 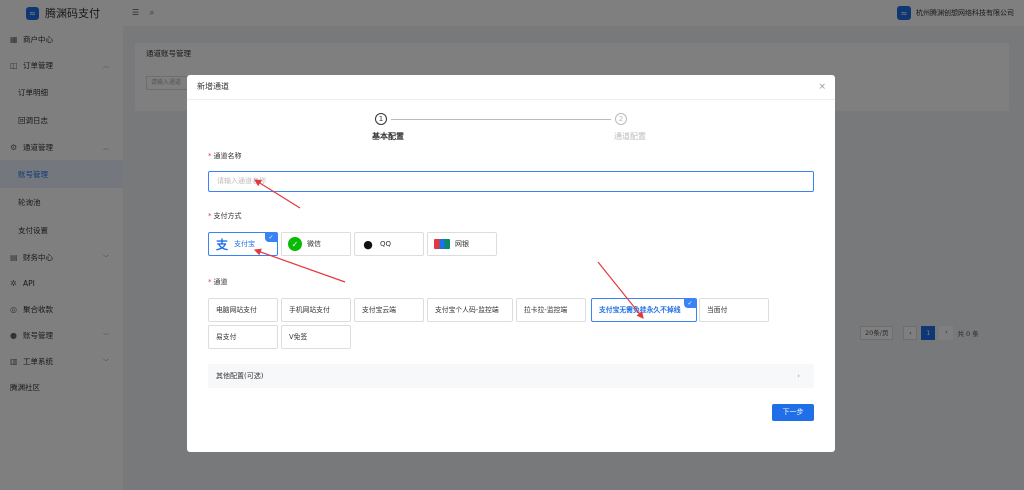 I want to click on channel-option: 易支付, so click(x=243, y=337).